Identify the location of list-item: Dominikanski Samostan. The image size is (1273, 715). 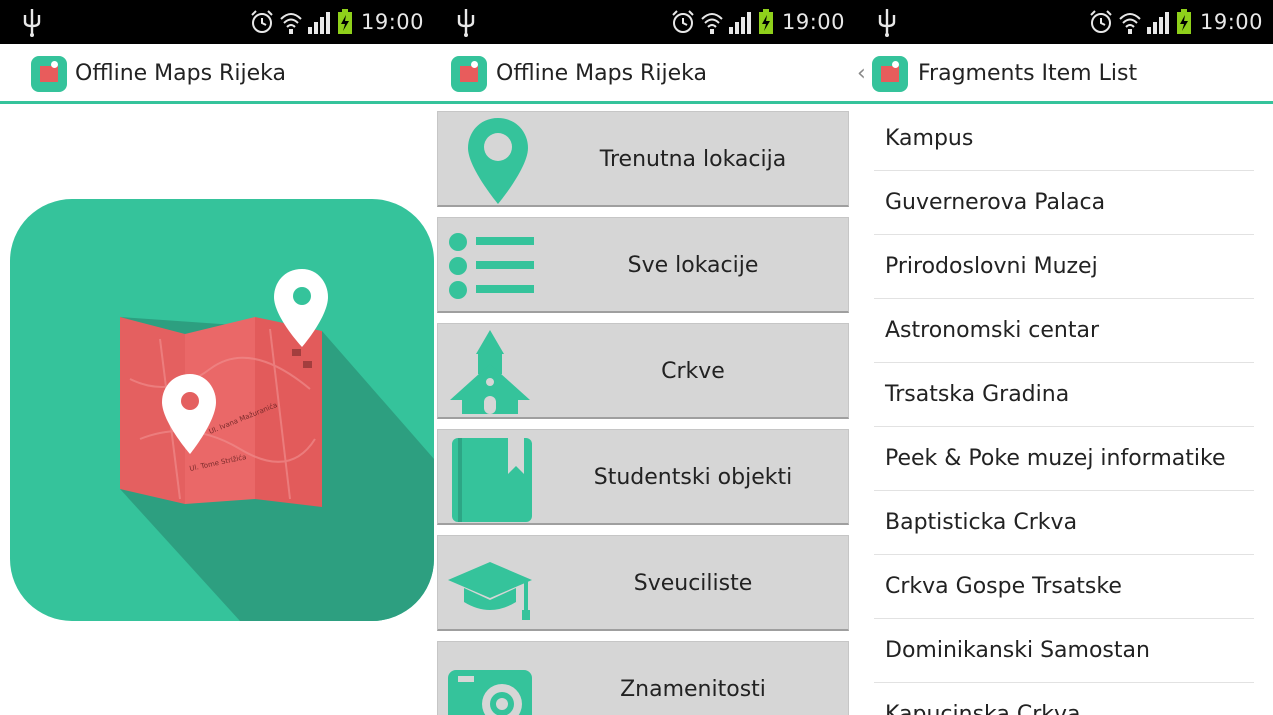
(1064, 651).